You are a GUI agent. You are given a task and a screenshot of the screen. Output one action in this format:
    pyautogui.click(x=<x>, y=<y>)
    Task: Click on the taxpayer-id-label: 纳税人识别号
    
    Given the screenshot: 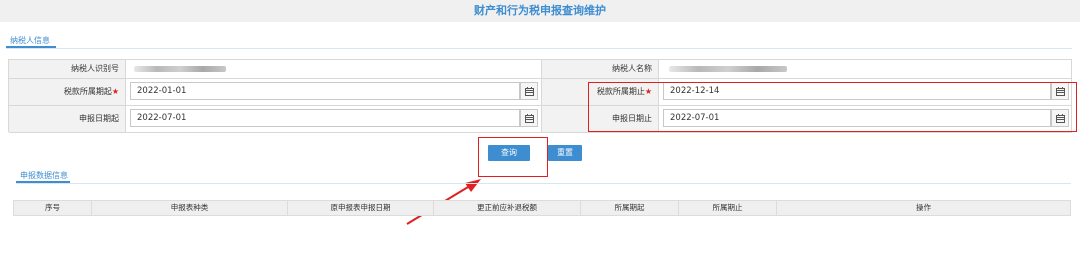 What is the action you would take?
    pyautogui.click(x=95, y=68)
    